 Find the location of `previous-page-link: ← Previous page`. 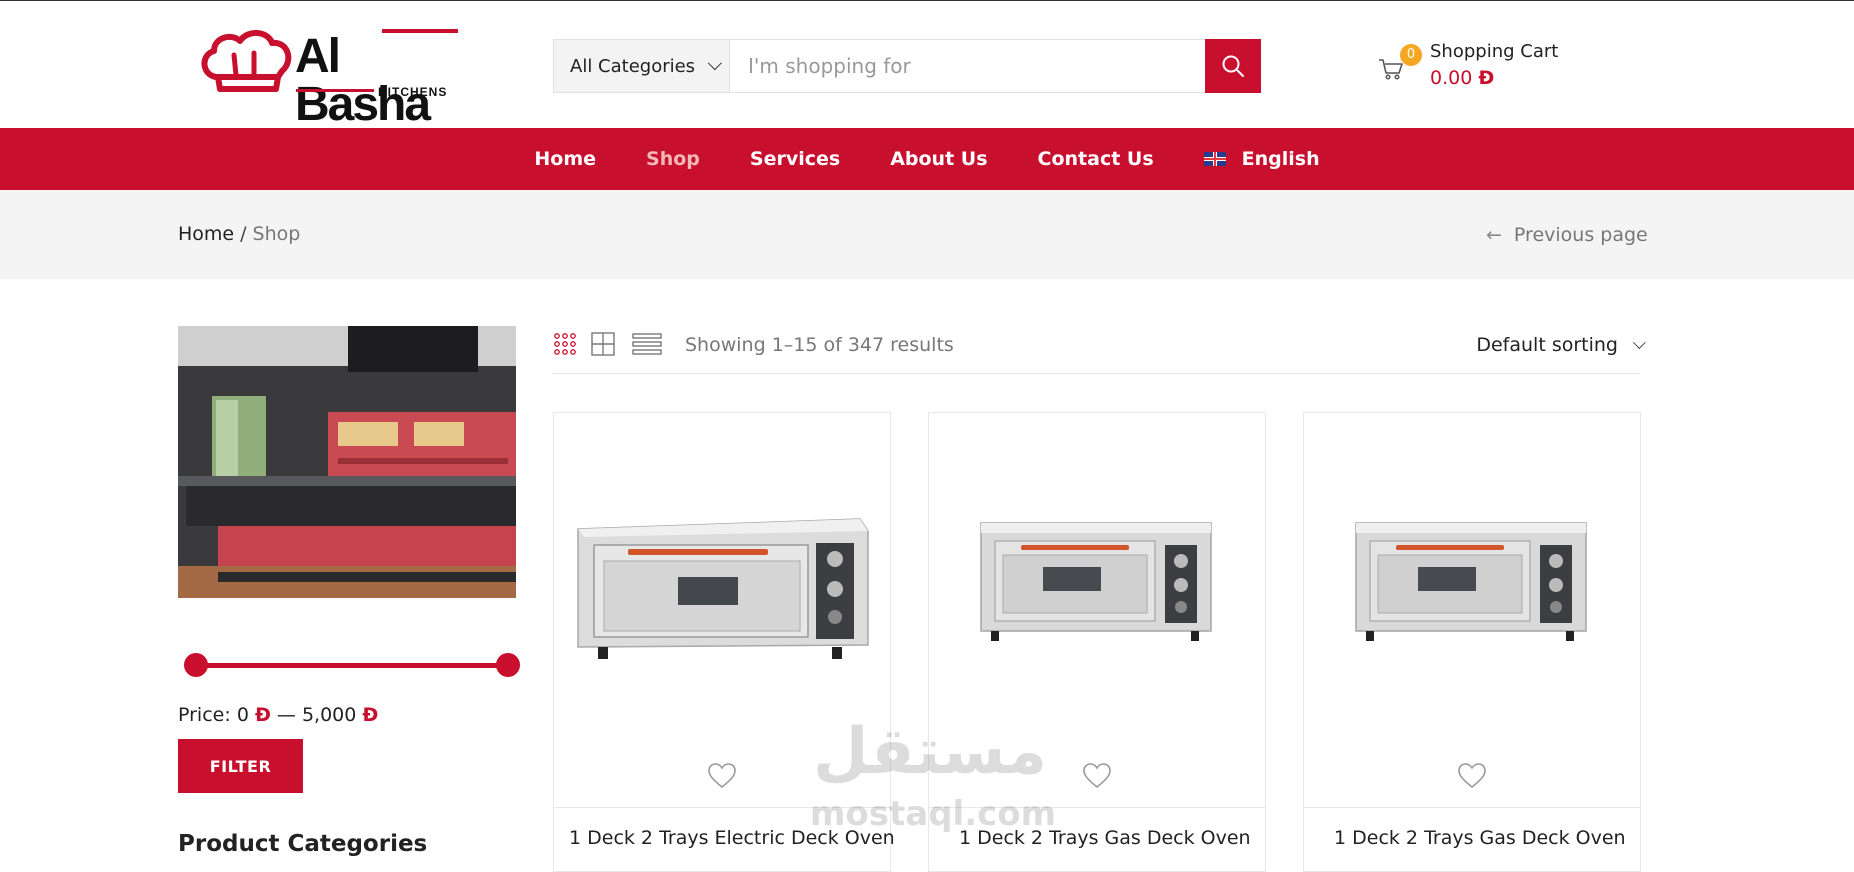

previous-page-link: ← Previous page is located at coordinates (1567, 235).